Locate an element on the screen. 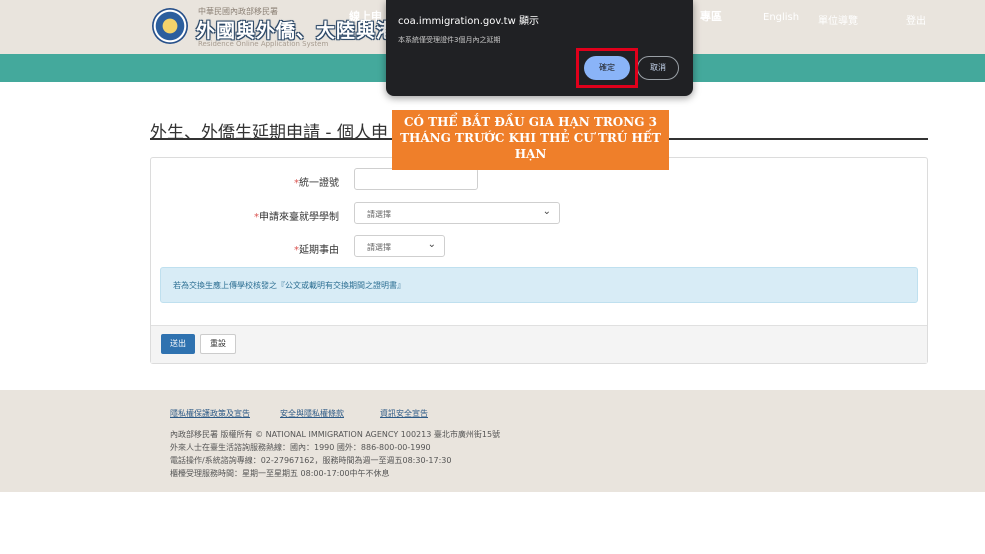  info-alert-text: 若為交換生應上傳學校核發之『公文或載明有交換期間之證明書』 is located at coordinates (289, 285).